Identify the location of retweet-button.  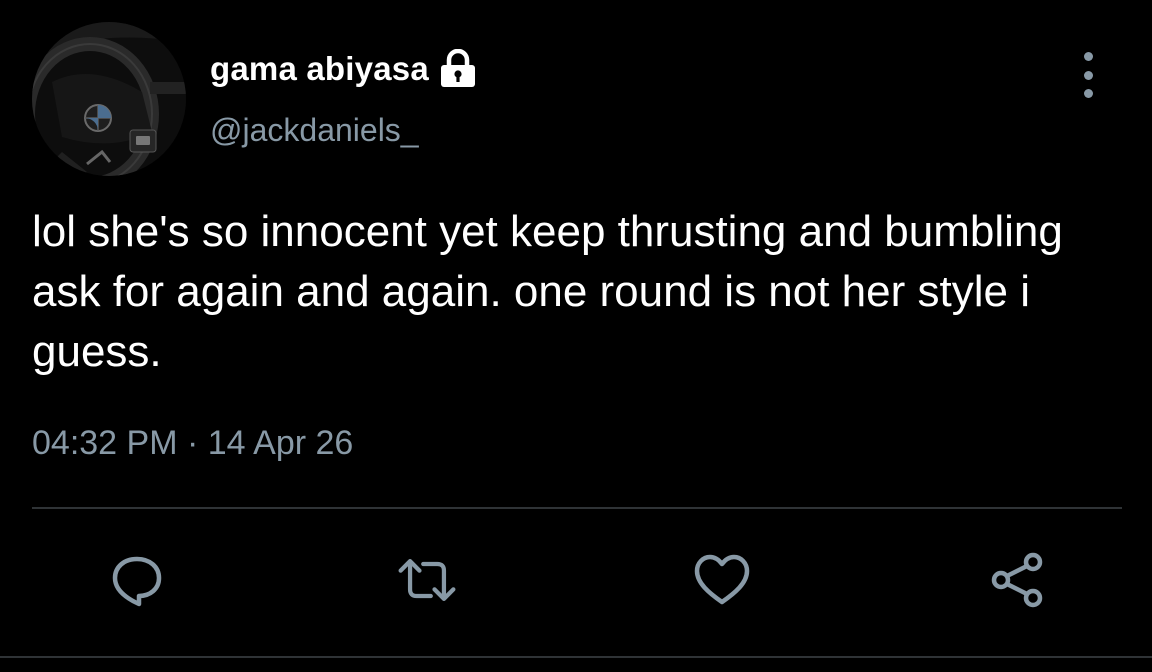
(427, 580).